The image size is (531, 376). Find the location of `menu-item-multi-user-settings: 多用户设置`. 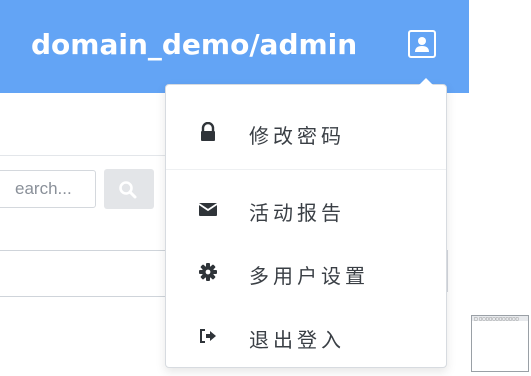

menu-item-multi-user-settings: 多用户设置 is located at coordinates (306, 272).